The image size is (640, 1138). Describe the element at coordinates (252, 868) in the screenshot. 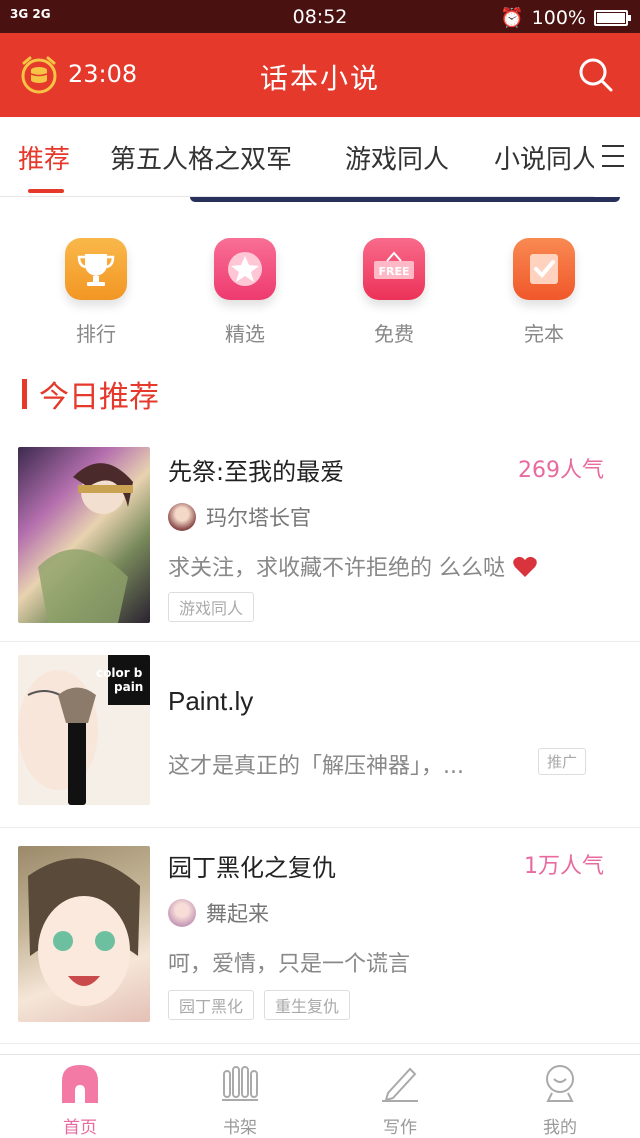

I see `book-title: 园丁黑化之复仇` at that location.